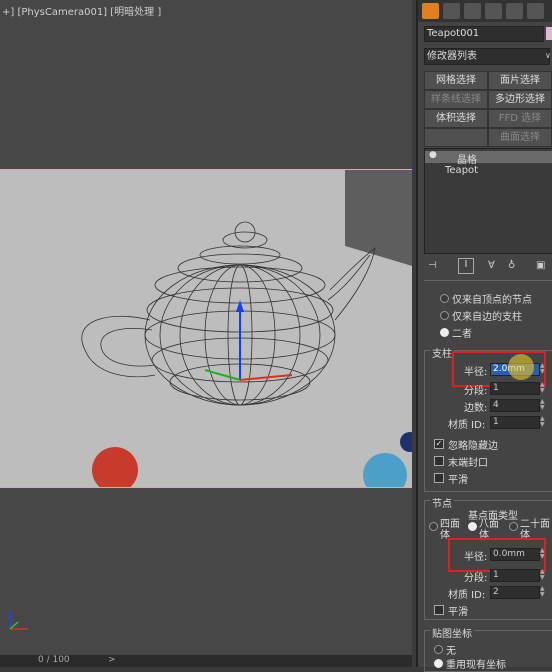 The width and height of the screenshot is (552, 672). I want to click on radio-nodes-only, so click(444, 298).